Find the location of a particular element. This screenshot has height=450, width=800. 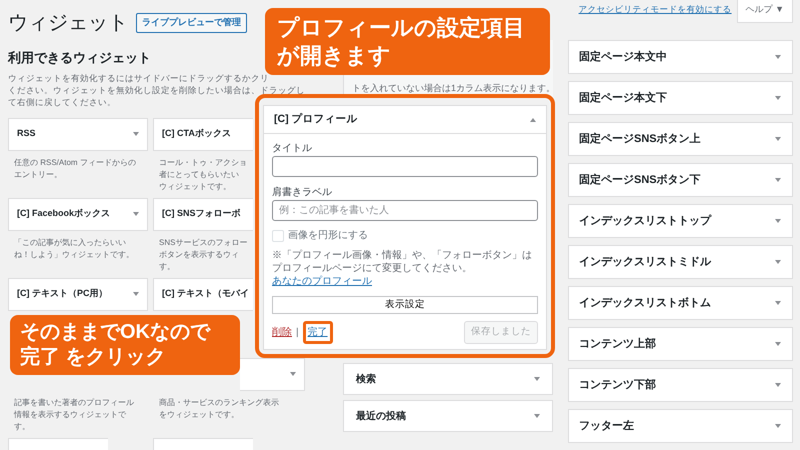

sidebar-widget: 検索 is located at coordinates (448, 379).